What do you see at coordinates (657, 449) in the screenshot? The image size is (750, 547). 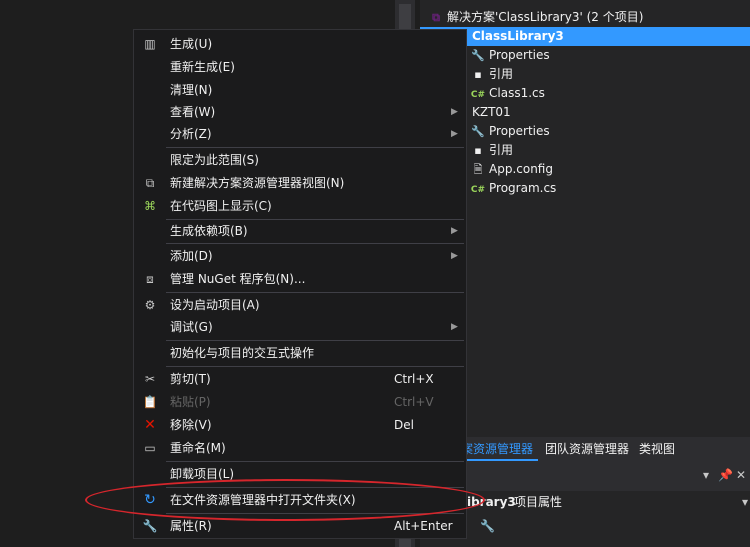 I see `tab-class-view: 类视图` at bounding box center [657, 449].